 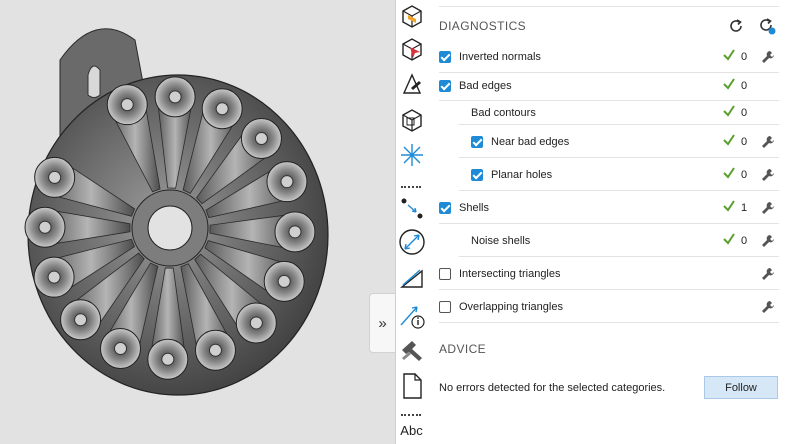 I want to click on diagnostic-count: 1, so click(x=744, y=207).